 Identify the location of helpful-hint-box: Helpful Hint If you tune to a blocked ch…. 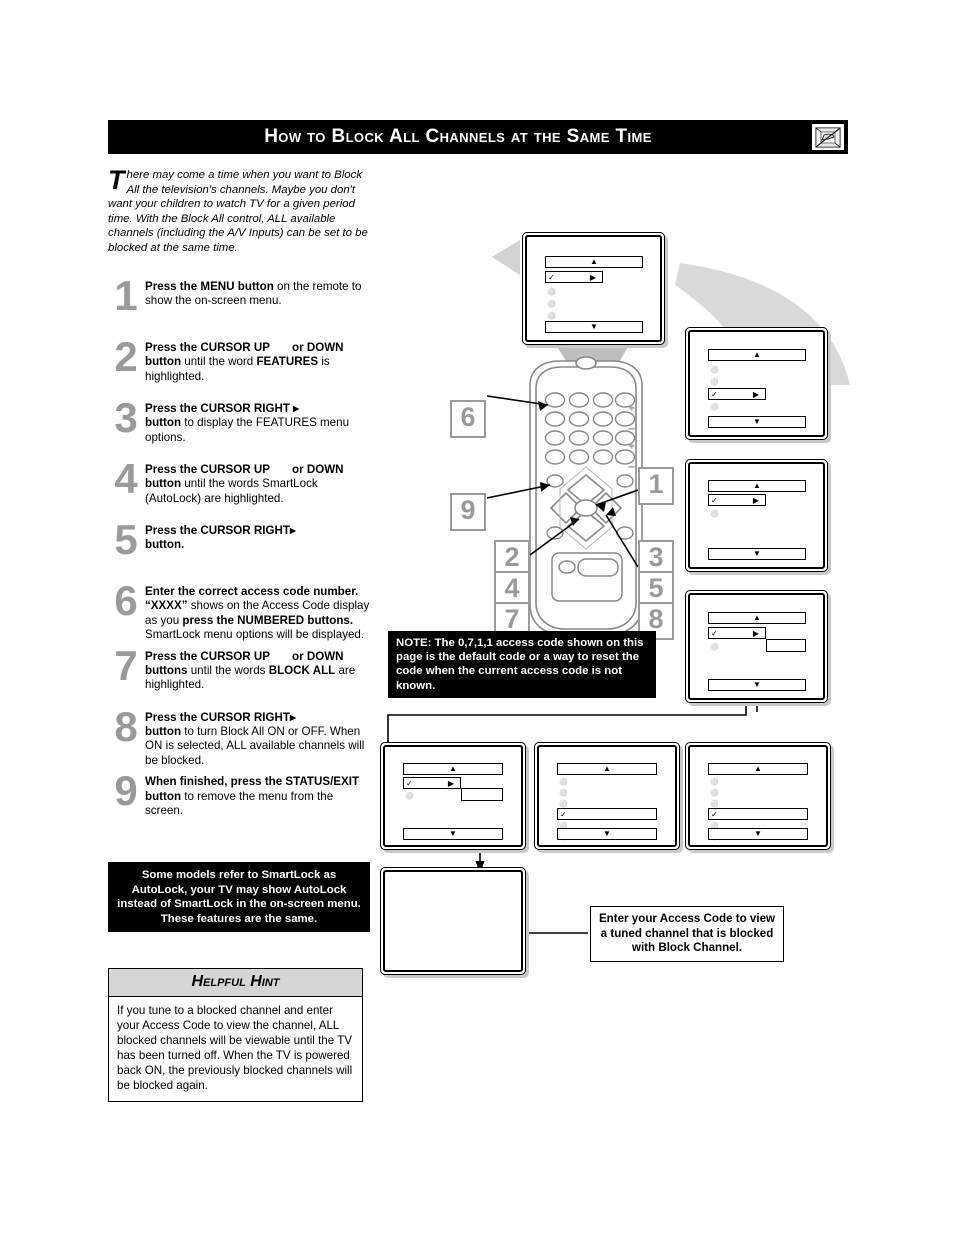
(235, 1035).